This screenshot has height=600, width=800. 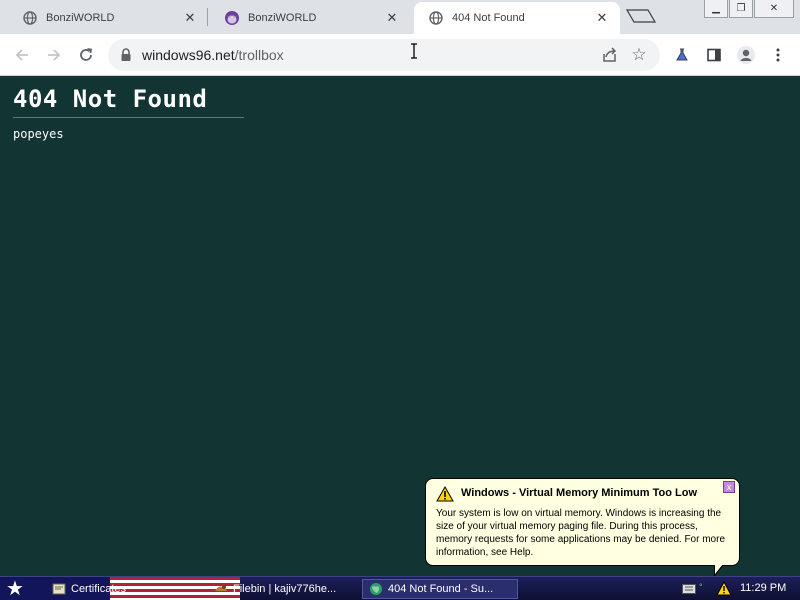 I want to click on minimize-button: ▁, so click(x=716, y=9).